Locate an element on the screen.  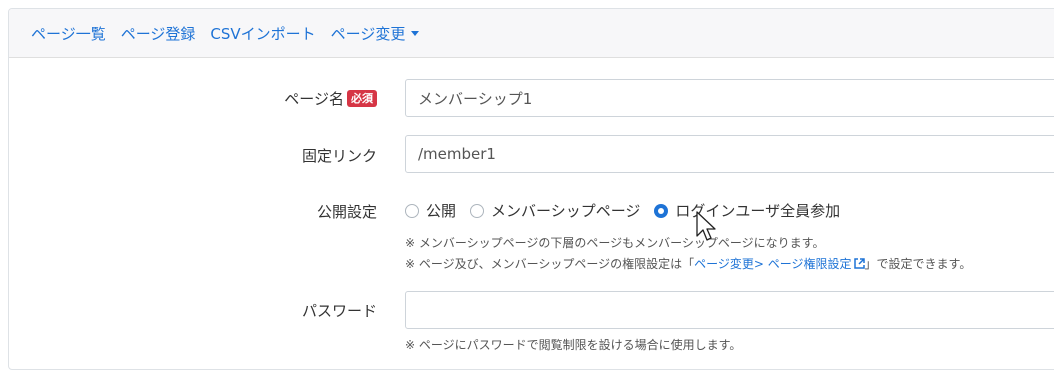
visibility-label: 公開設定 is located at coordinates (347, 211).